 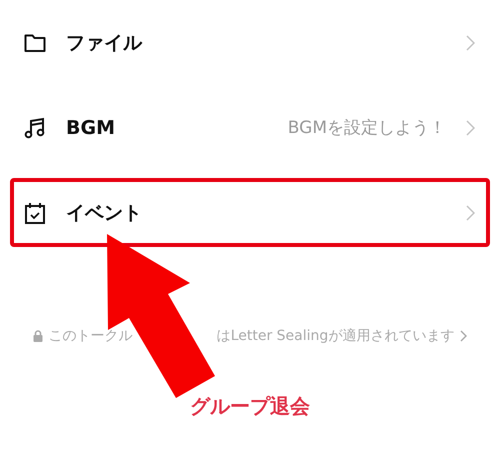 I want to click on settings-row: イベント, so click(x=250, y=212).